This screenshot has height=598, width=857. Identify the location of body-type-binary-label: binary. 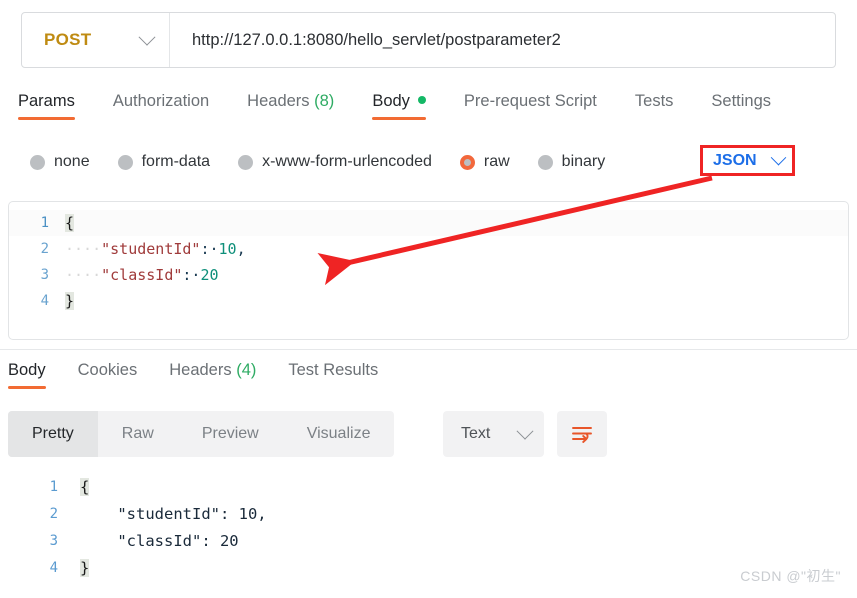
(583, 161).